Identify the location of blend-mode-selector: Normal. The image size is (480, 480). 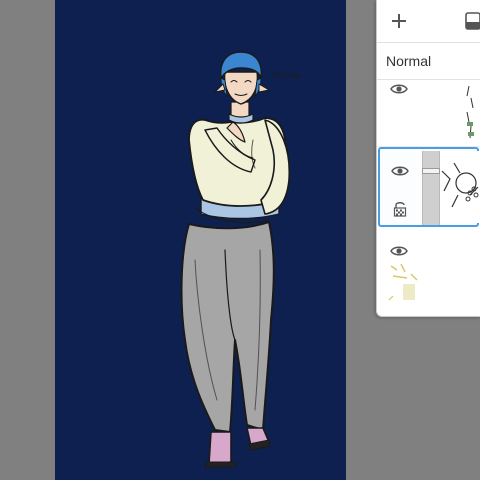
(428, 61).